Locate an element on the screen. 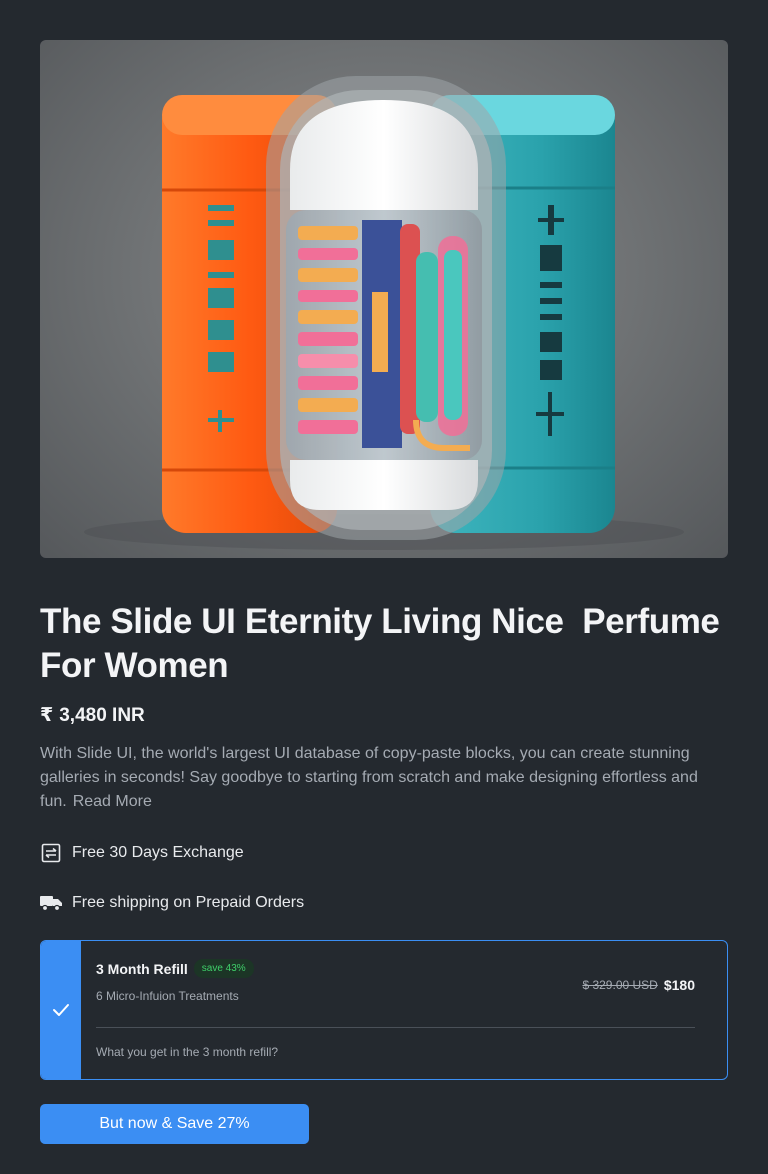 Image resolution: width=768 pixels, height=1174 pixels. feature-shipping: Free shipping on Prepaid Orders is located at coordinates (384, 903).